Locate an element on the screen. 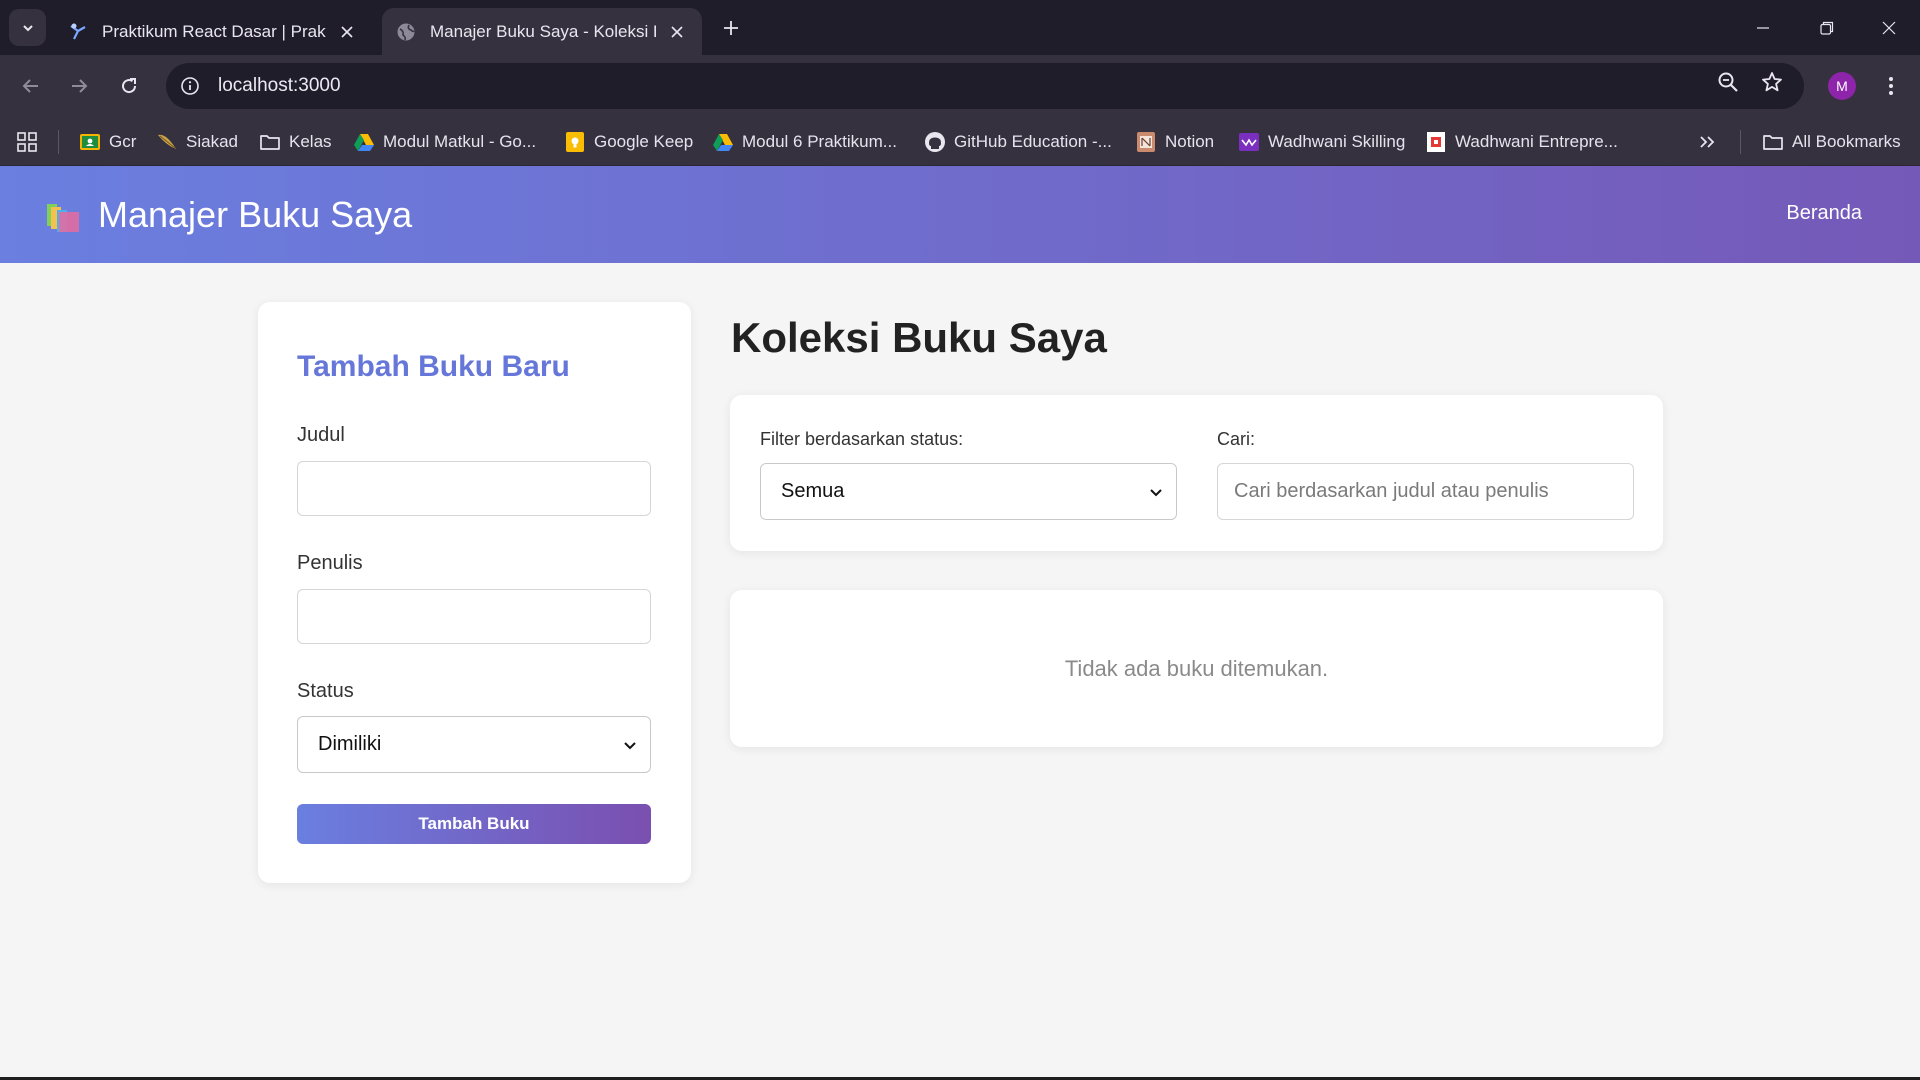 This screenshot has width=1920, height=1080. apps-grid-icon is located at coordinates (27, 141).